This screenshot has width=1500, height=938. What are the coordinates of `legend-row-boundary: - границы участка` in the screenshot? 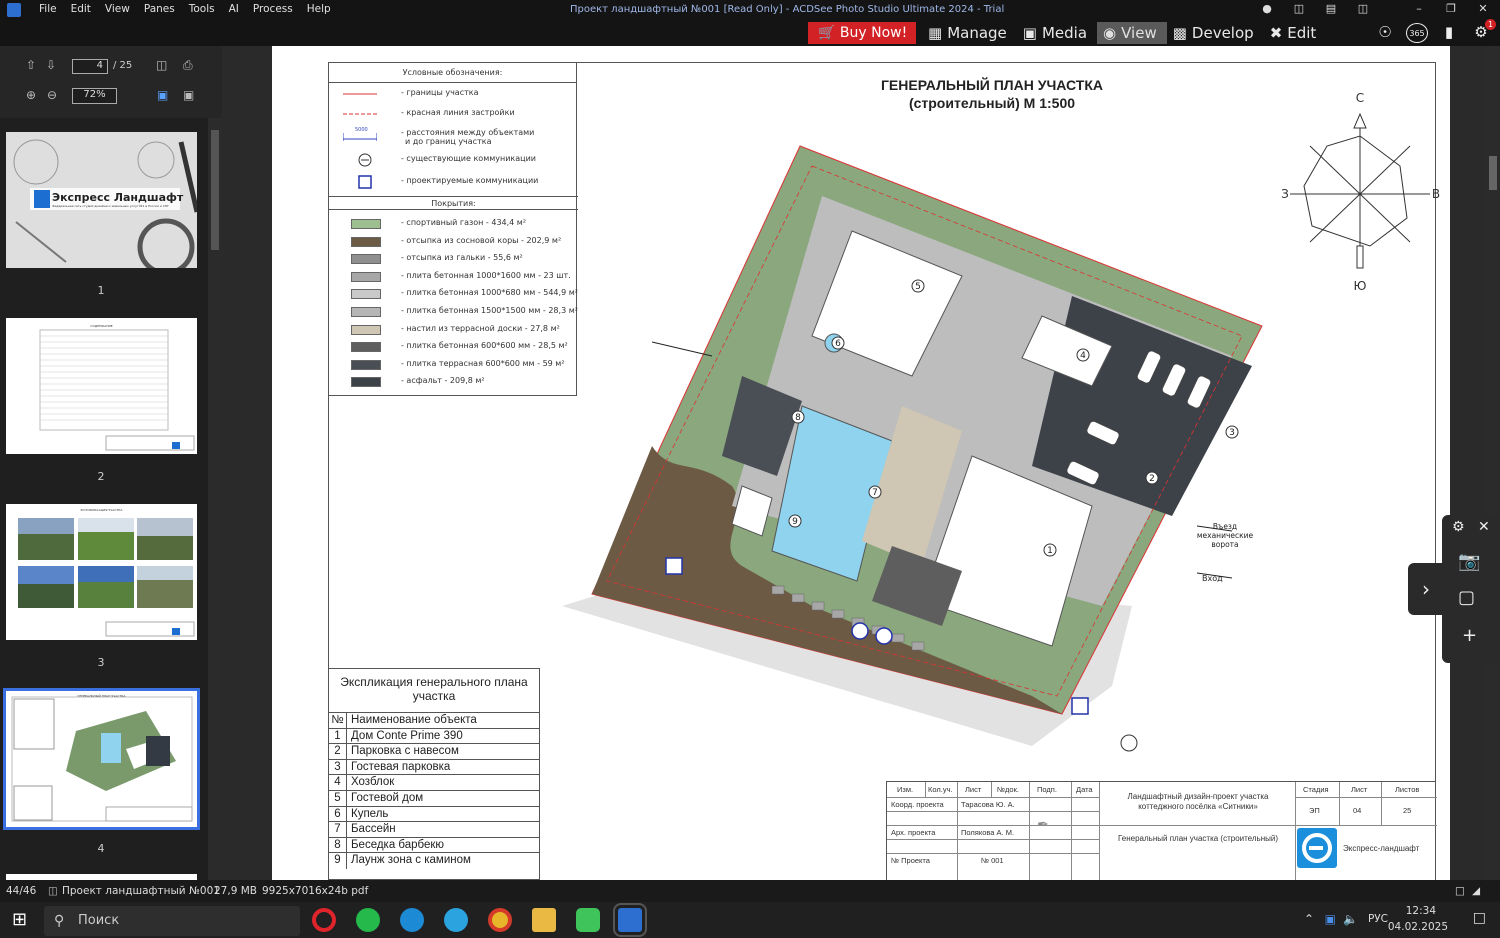 It's located at (453, 94).